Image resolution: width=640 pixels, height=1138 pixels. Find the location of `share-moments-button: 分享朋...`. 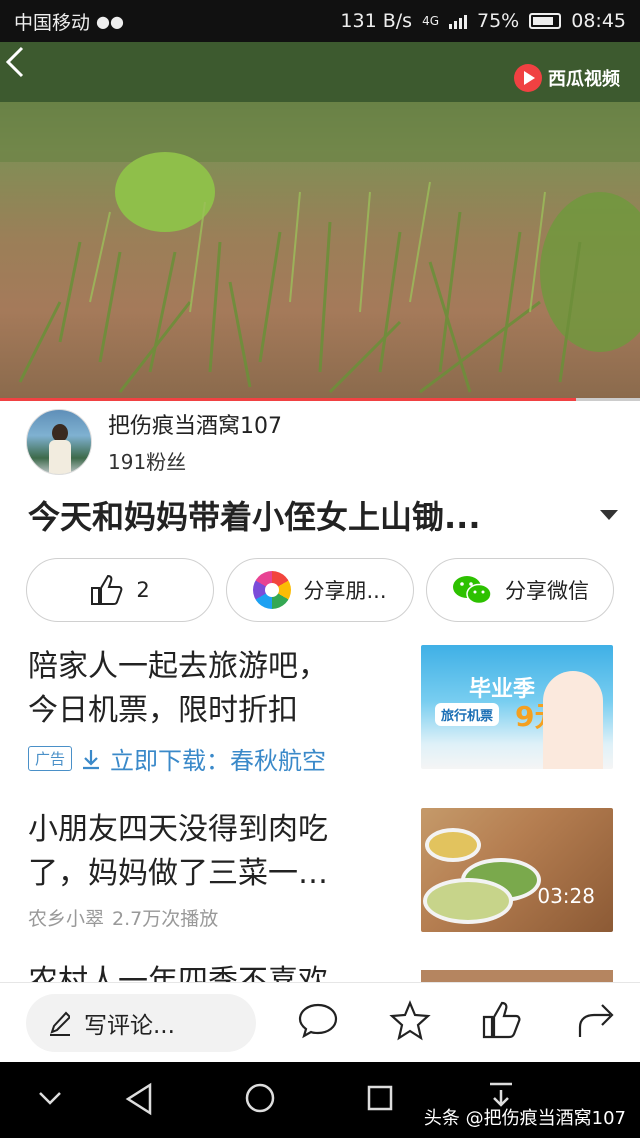

share-moments-button: 分享朋... is located at coordinates (320, 590).